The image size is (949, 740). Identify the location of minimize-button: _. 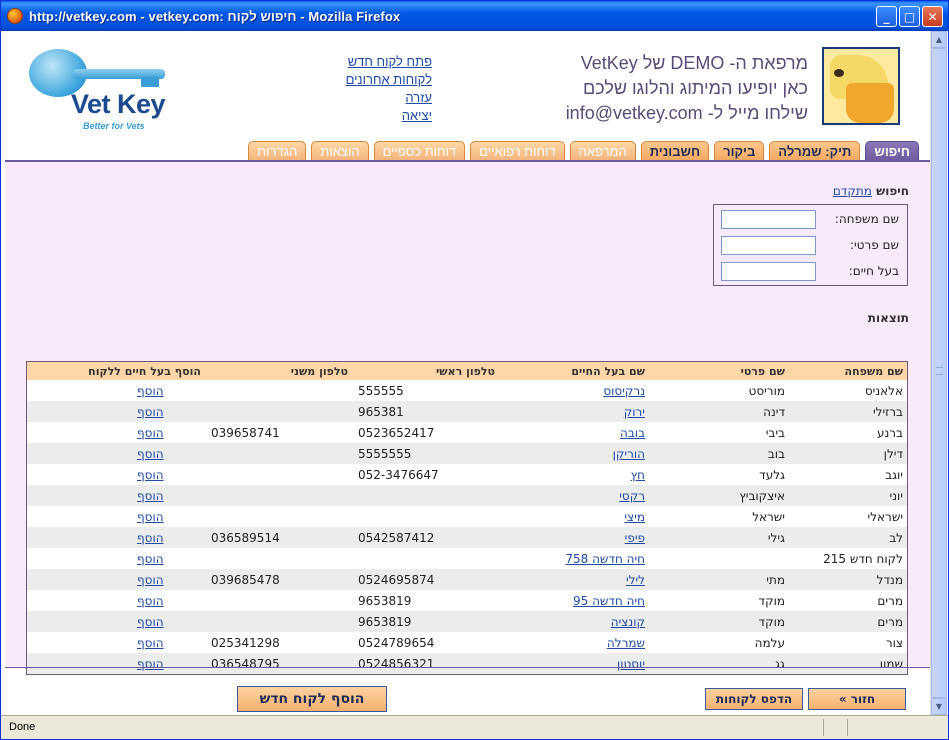
(886, 16).